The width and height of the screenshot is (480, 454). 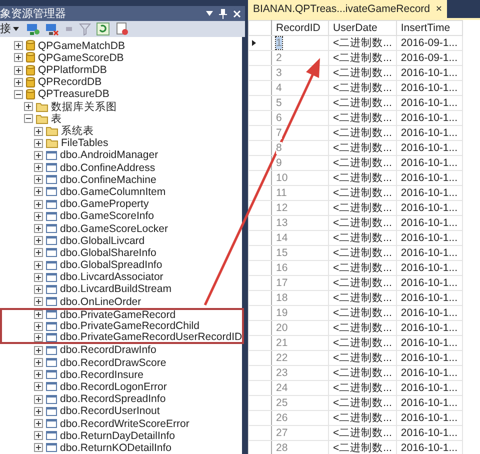 I want to click on column-header: InsertTime, so click(x=429, y=28).